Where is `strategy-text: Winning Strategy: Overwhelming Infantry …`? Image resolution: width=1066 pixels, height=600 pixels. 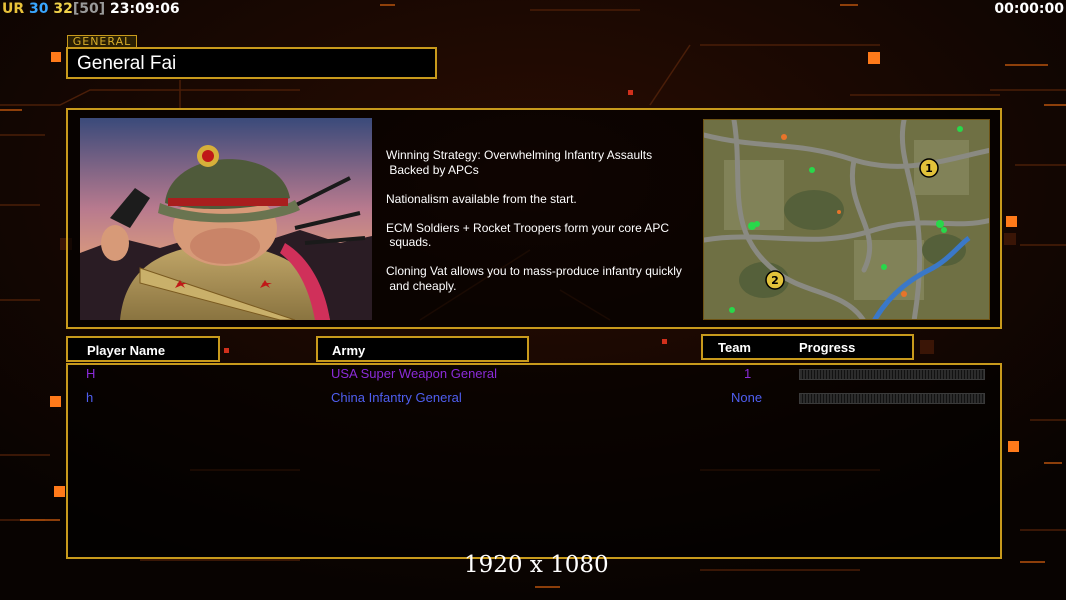
strategy-text: Winning Strategy: Overwhelming Infantry … is located at coordinates (544, 228).